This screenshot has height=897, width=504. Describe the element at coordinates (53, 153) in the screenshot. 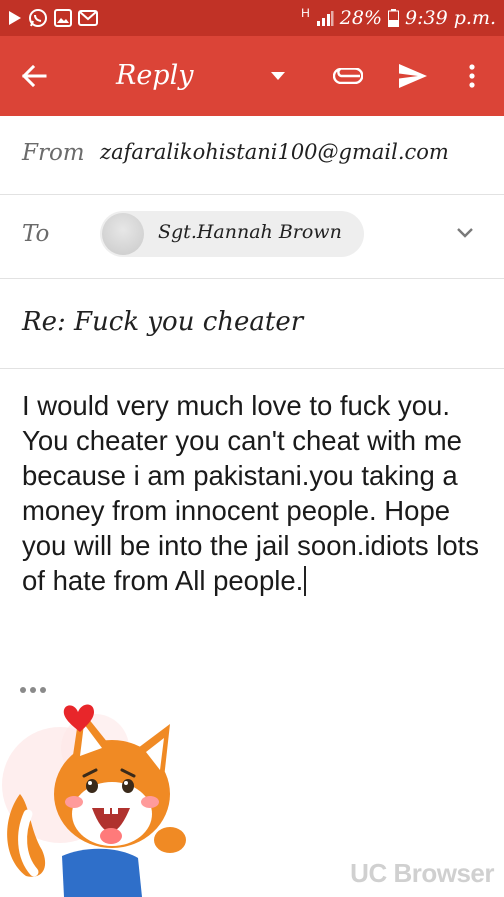

I see `from-label: From` at that location.